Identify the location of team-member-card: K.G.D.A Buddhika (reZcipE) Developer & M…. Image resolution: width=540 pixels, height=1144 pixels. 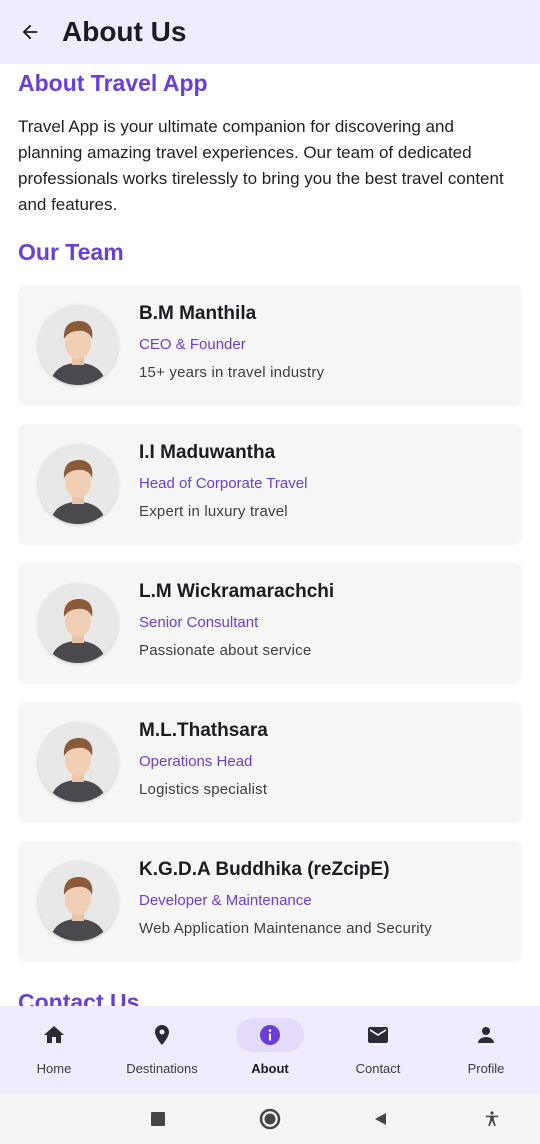
(270, 901).